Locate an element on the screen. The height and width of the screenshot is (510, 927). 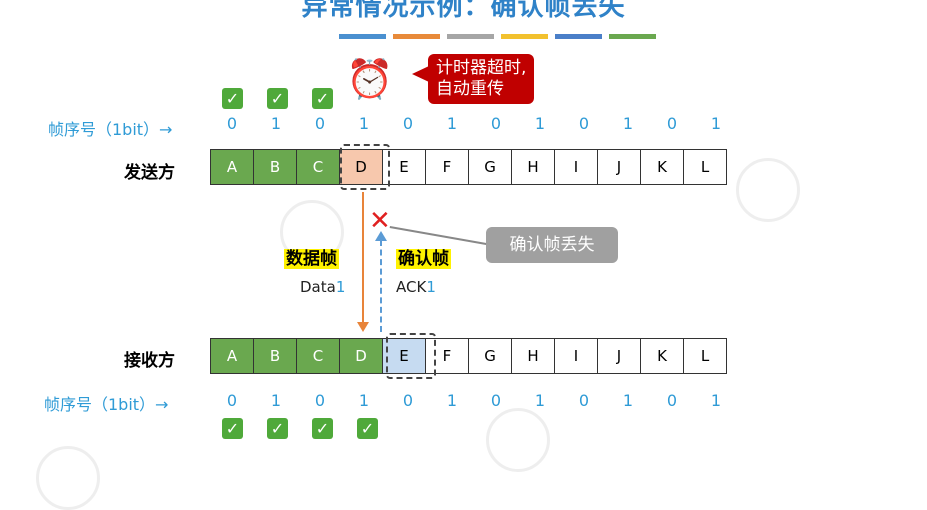
receiver-frame-cell: G is located at coordinates (490, 356).